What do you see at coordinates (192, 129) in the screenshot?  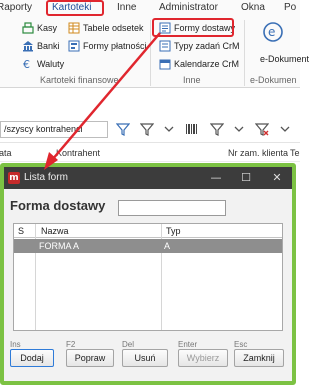 I see `barcode-icon` at bounding box center [192, 129].